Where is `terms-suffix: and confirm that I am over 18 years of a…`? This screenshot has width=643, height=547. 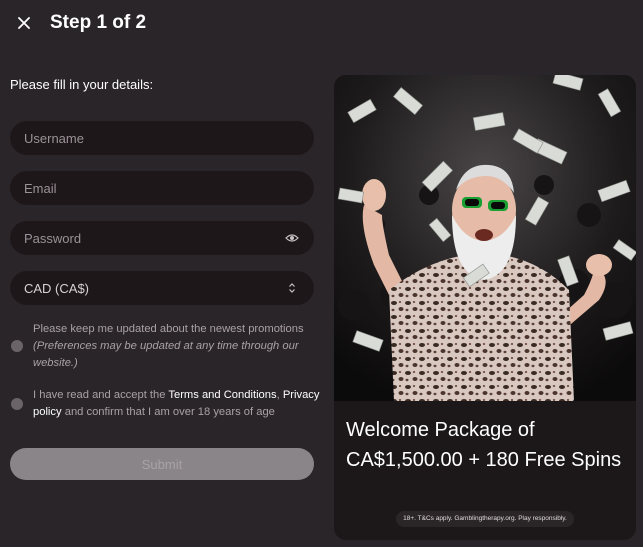 terms-suffix: and confirm that I am over 18 years of a… is located at coordinates (168, 412).